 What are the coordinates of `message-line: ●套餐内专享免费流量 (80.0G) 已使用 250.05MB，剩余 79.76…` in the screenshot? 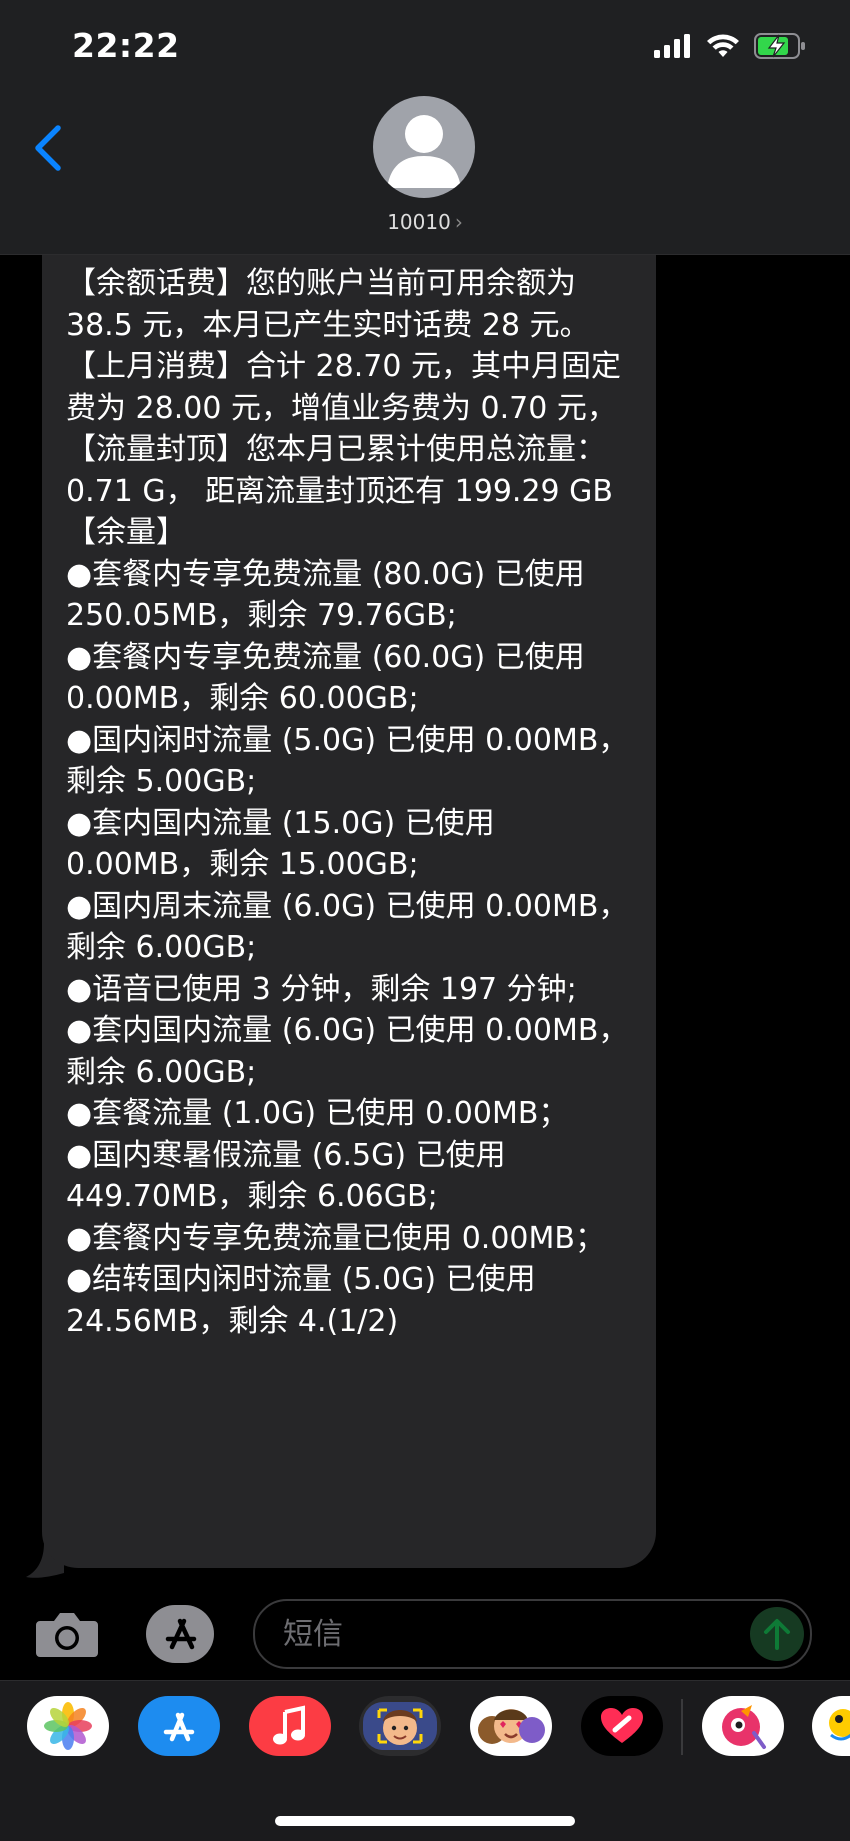 It's located at (325, 595).